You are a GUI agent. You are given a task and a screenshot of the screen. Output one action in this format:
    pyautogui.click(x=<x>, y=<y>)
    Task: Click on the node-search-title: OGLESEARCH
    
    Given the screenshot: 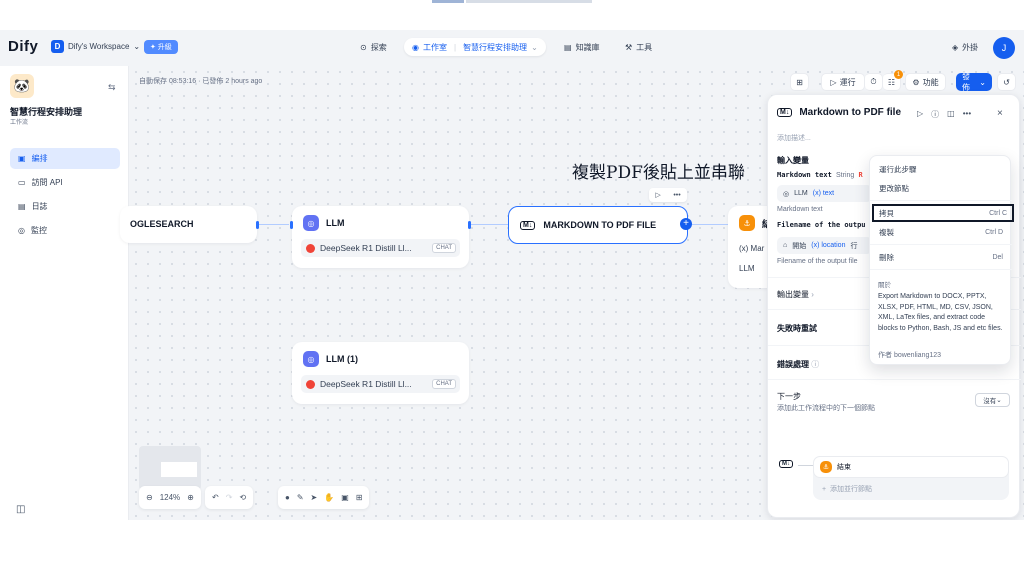 What is the action you would take?
    pyautogui.click(x=162, y=224)
    